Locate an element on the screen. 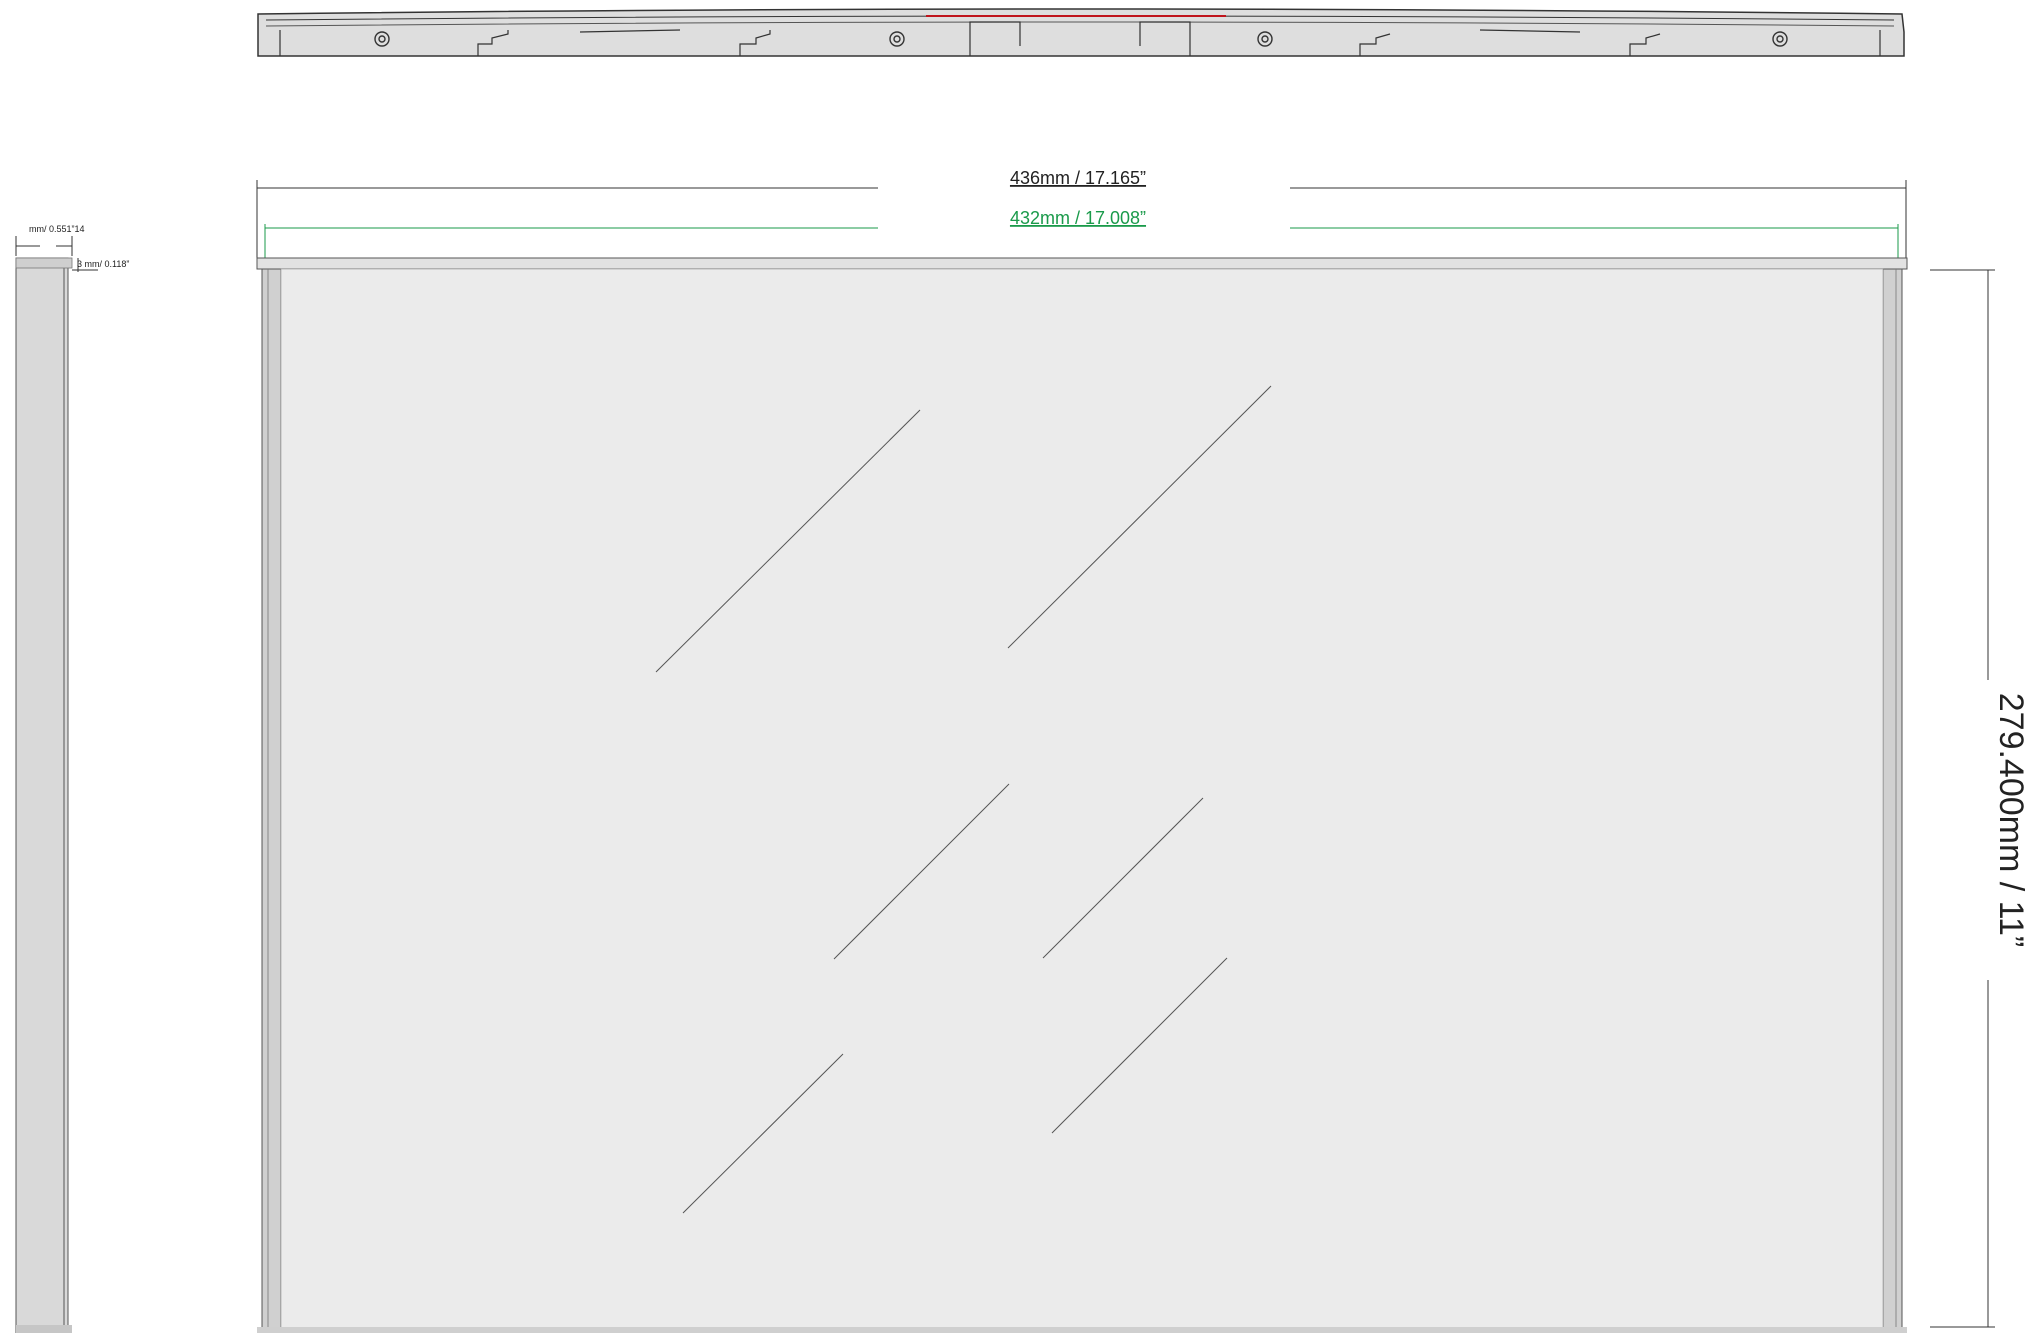  height-dimension: 279.400mm / 11” is located at coordinates (1980, 798).